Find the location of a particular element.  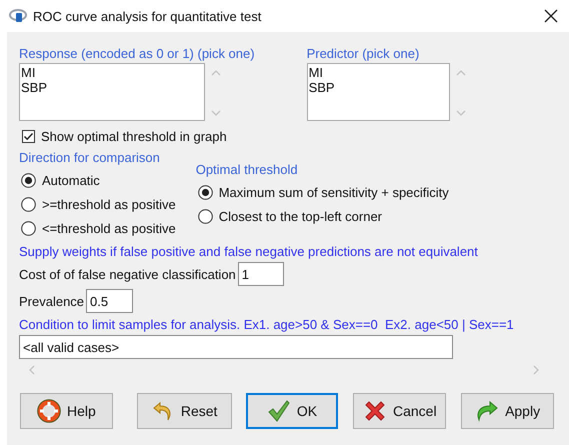

close-icon is located at coordinates (551, 16).